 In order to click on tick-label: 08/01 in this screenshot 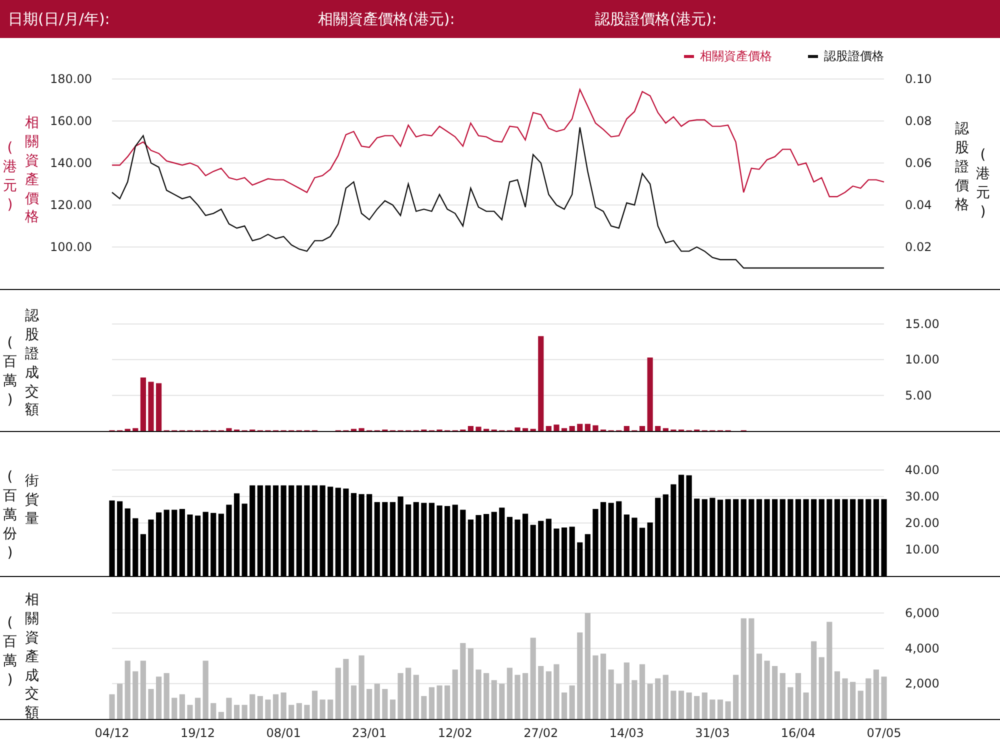, I will do `click(283, 733)`.